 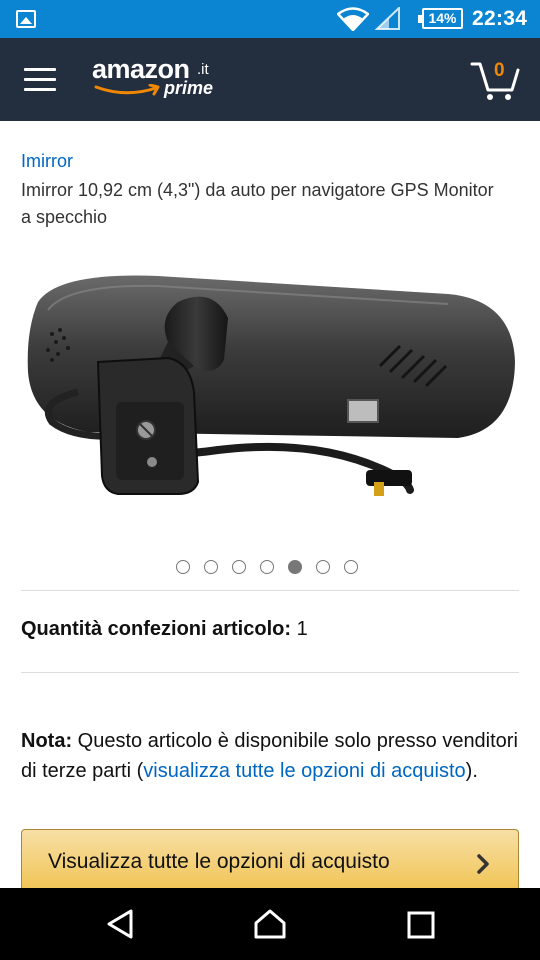 I want to click on clock: 22:34, so click(x=500, y=18).